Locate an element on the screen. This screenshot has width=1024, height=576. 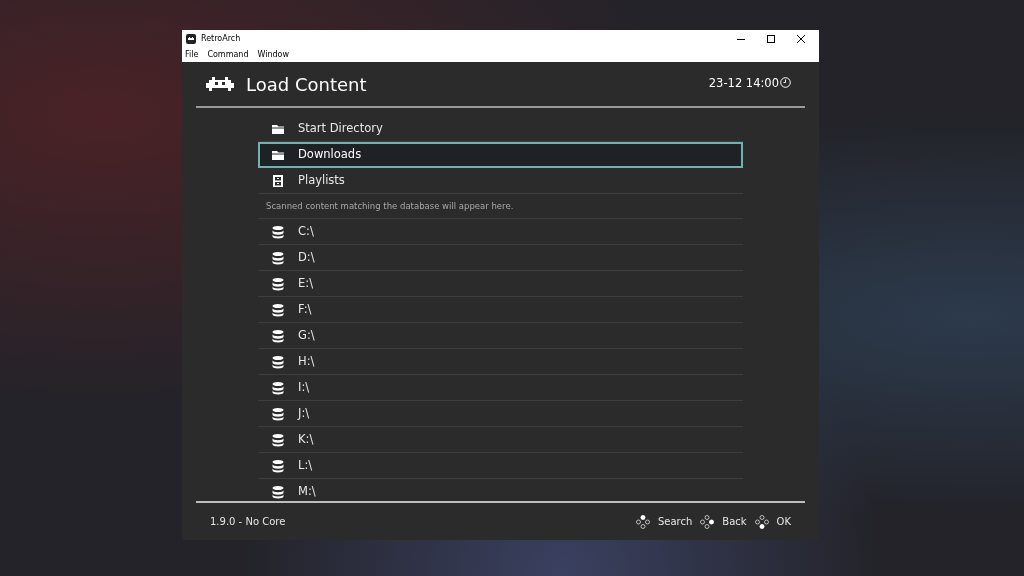
menu-entry: F:\ is located at coordinates (500, 310).